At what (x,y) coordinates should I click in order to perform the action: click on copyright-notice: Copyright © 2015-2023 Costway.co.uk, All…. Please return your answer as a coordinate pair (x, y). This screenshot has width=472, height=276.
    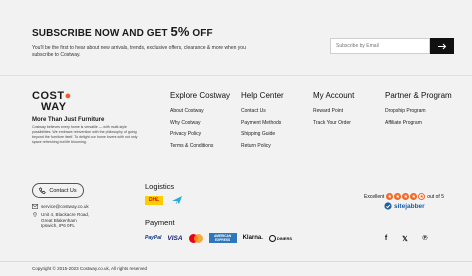
    Looking at the image, I should click on (236, 268).